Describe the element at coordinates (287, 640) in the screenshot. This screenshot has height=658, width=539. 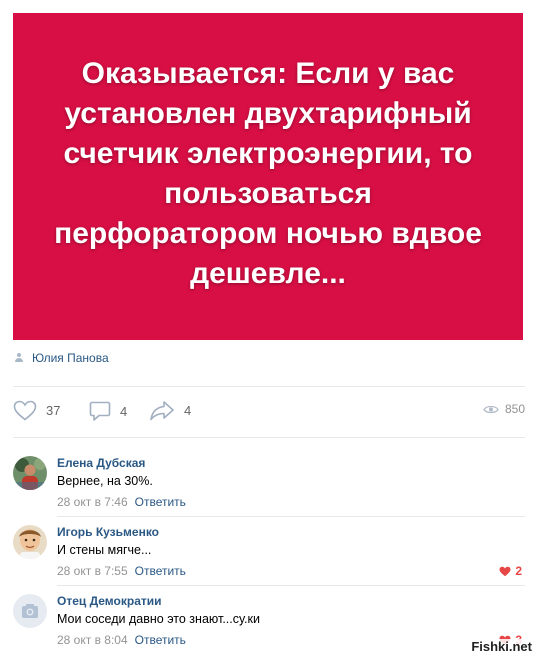
I see `comment-meta: 28 окт в 8:04 Ответить` at that location.